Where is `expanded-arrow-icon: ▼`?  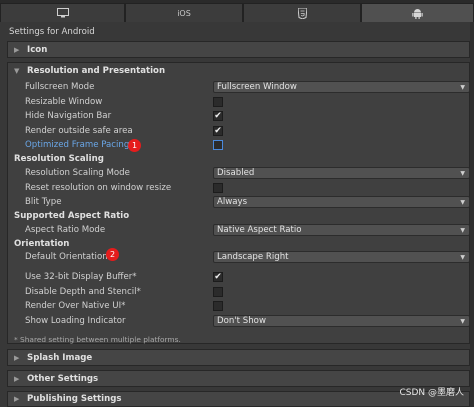 expanded-arrow-icon: ▼ is located at coordinates (17, 71).